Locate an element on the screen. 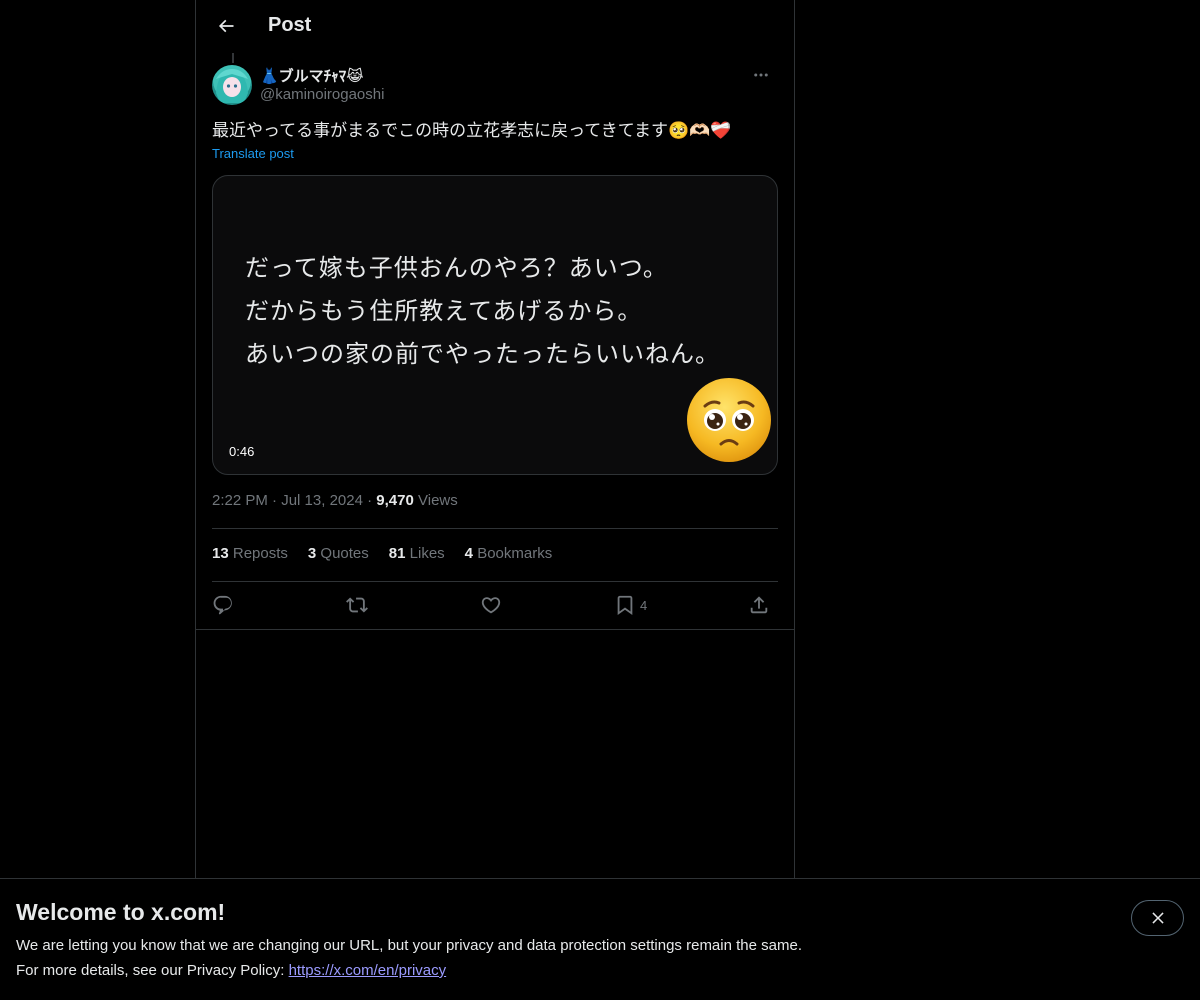  pleading-face-icon is located at coordinates (729, 420).